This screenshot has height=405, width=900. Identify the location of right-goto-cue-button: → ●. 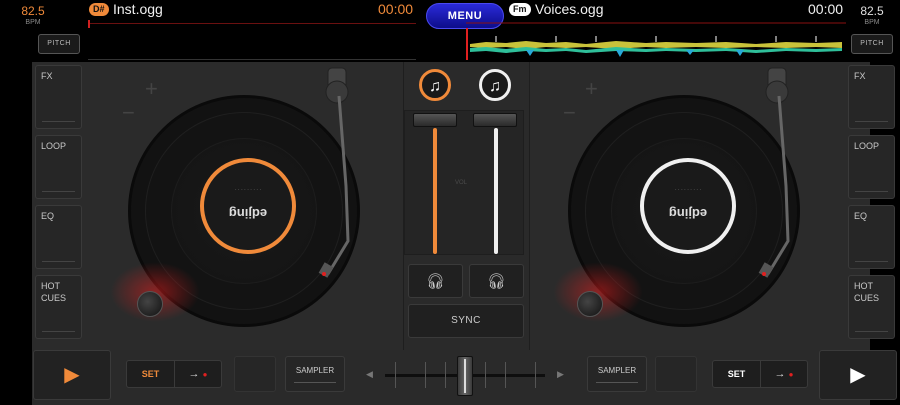
(784, 374).